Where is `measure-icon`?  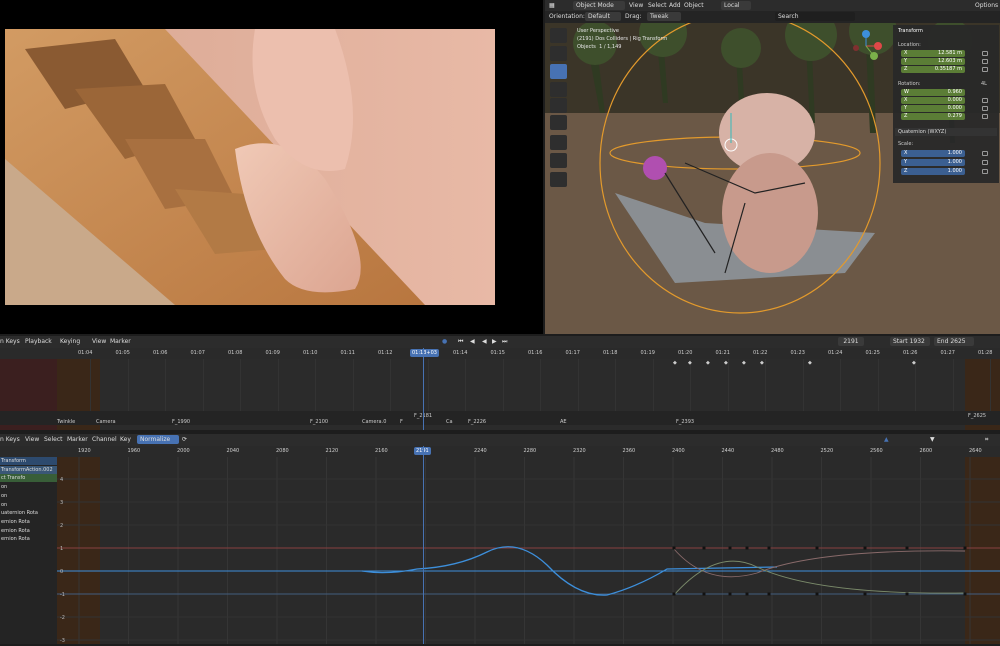 measure-icon is located at coordinates (558, 160).